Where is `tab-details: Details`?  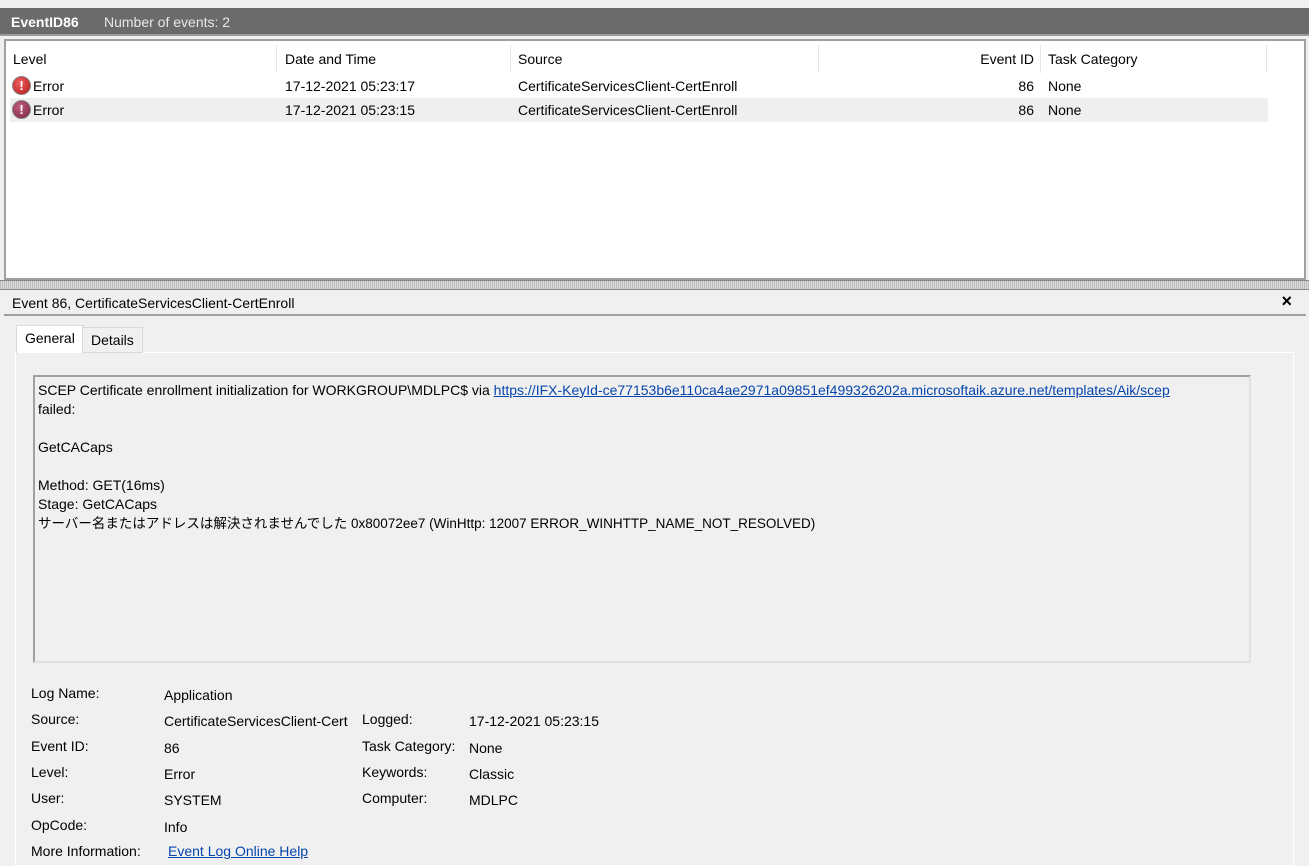
tab-details: Details is located at coordinates (112, 340).